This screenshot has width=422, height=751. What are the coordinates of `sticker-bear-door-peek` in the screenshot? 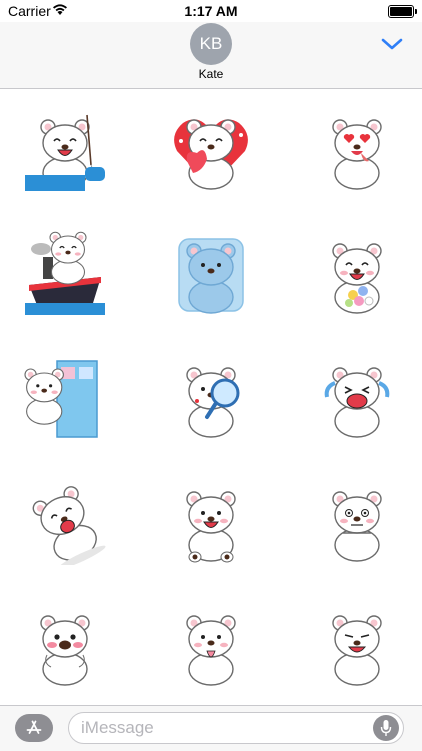 It's located at (65, 397).